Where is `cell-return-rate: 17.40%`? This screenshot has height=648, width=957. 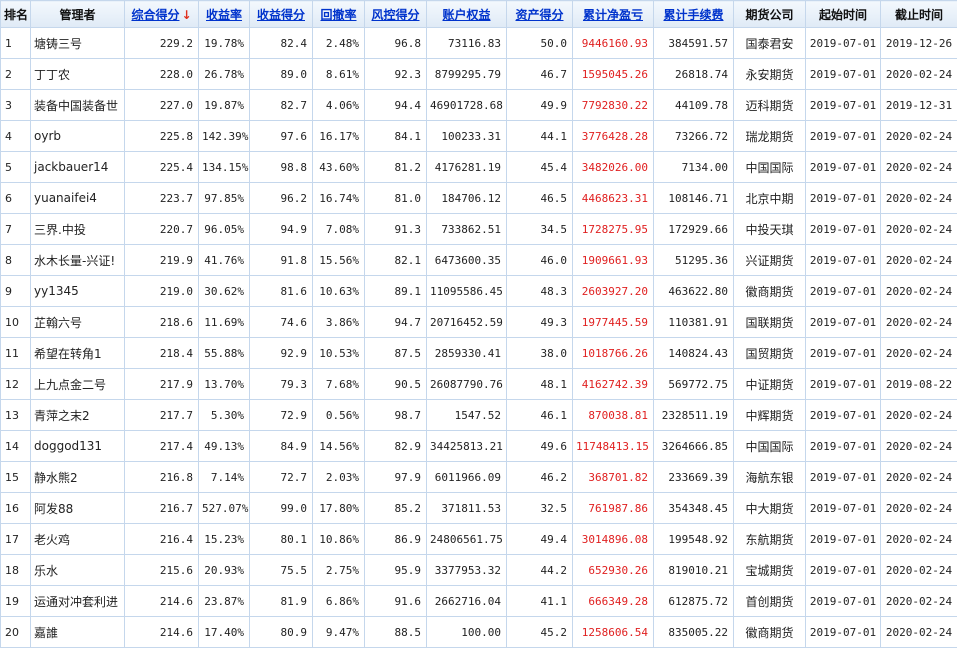 cell-return-rate: 17.40% is located at coordinates (224, 632).